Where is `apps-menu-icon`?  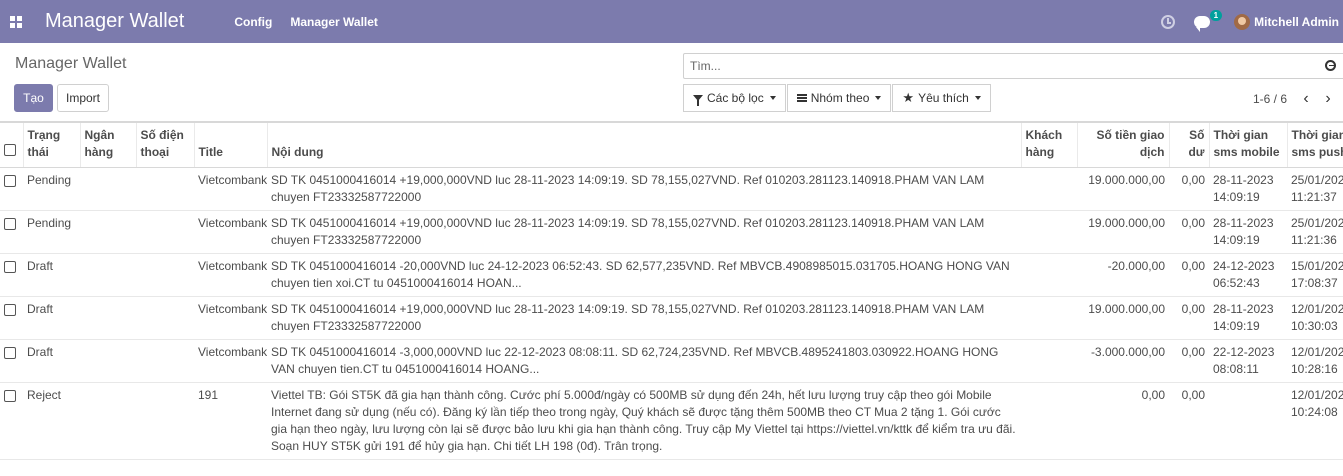
apps-menu-icon is located at coordinates (16, 21).